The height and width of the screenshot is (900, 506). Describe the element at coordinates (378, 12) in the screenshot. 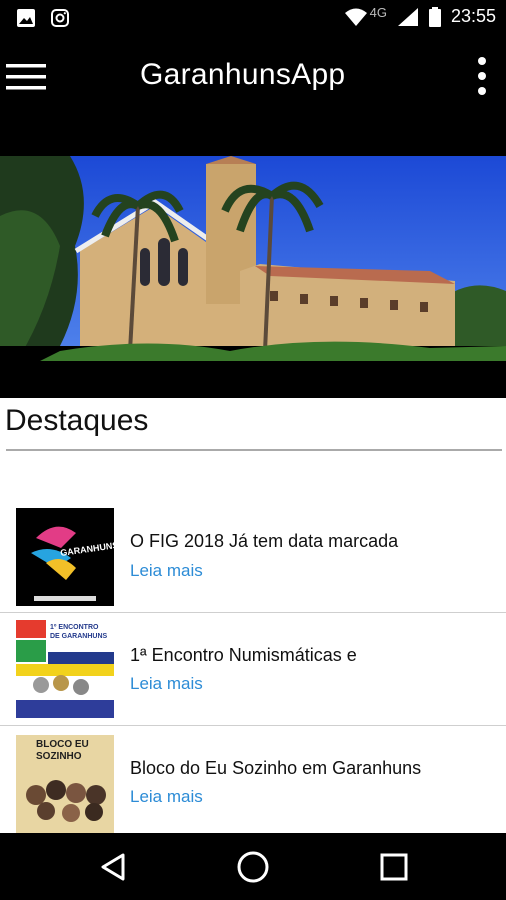

I see `network-type-label: 4G` at that location.